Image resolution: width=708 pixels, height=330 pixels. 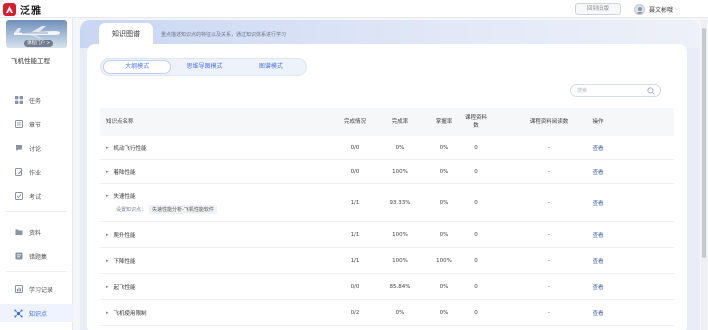 I want to click on sub-label: 设置知识点：, so click(x=131, y=209).